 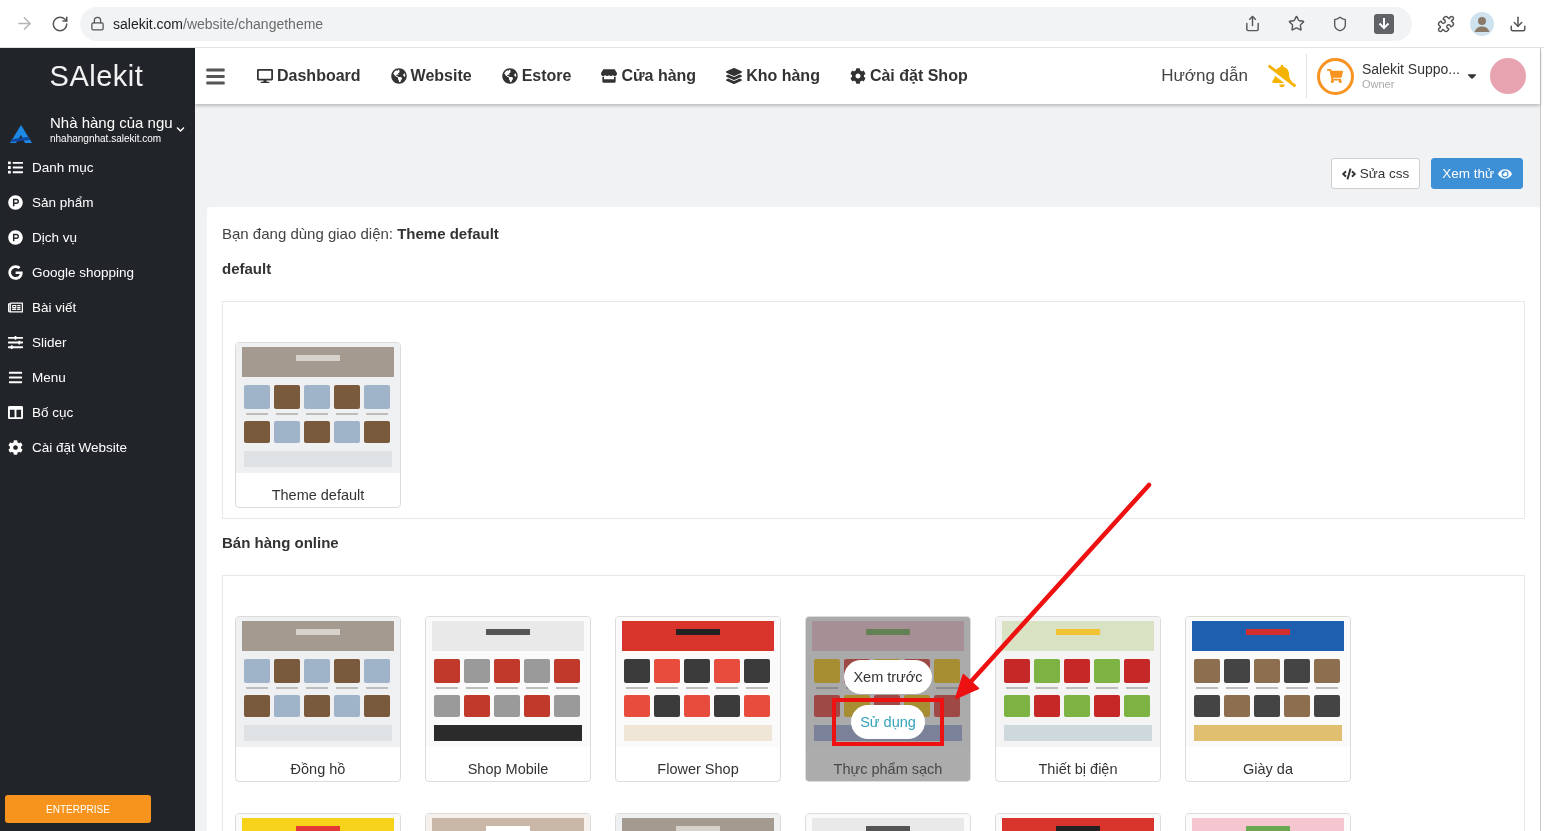 What do you see at coordinates (180, 129) in the screenshot?
I see `chevron-down-icon` at bounding box center [180, 129].